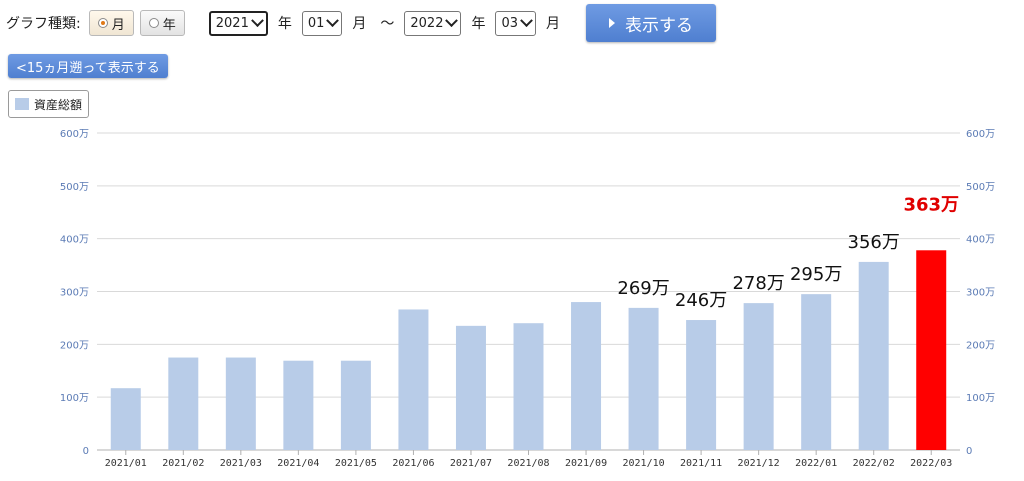 This screenshot has height=481, width=1024. What do you see at coordinates (980, 293) in the screenshot?
I see `y-tick-label-right: 300万` at bounding box center [980, 293].